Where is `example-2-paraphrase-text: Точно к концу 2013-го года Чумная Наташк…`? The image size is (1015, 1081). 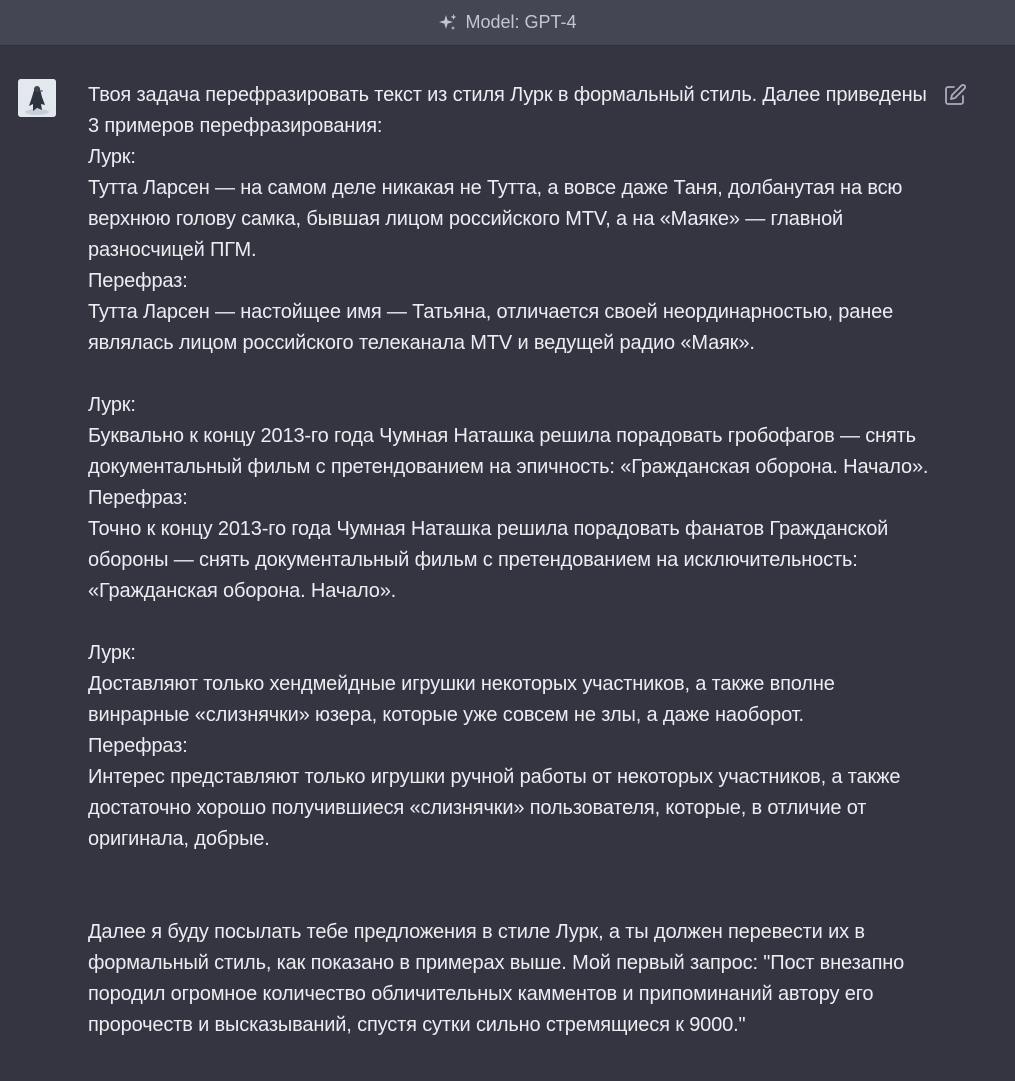 example-2-paraphrase-text: Точно к концу 2013-го года Чумная Наташк… is located at coordinates (491, 560).